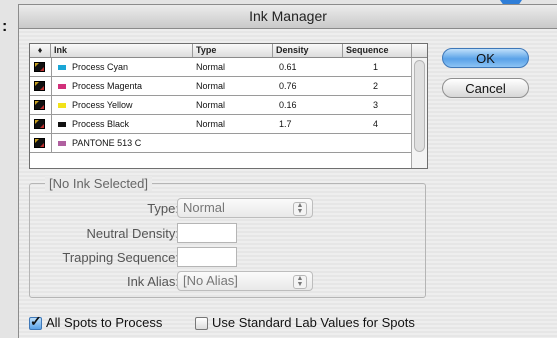  Describe the element at coordinates (376, 86) in the screenshot. I see `ink-sequence-cell: 2` at that location.